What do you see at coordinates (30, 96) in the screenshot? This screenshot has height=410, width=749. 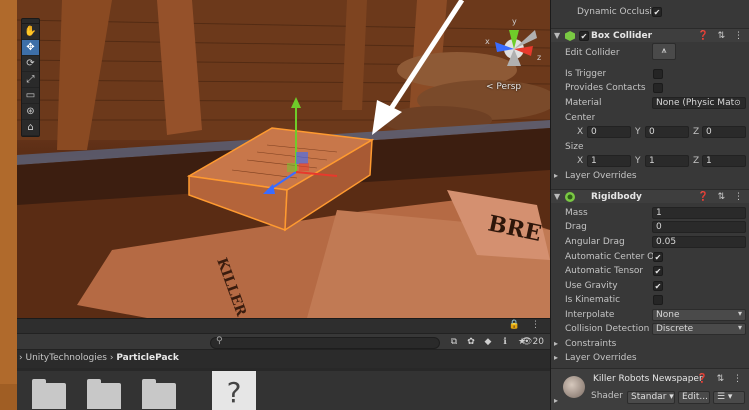 I see `rect-tool-icon: ▭` at bounding box center [30, 96].